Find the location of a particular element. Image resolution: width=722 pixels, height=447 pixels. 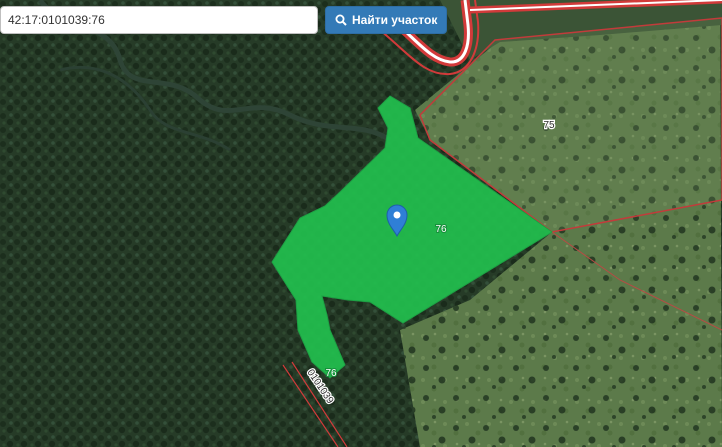

find-parcel-button-label: Найти участок is located at coordinates (395, 20).